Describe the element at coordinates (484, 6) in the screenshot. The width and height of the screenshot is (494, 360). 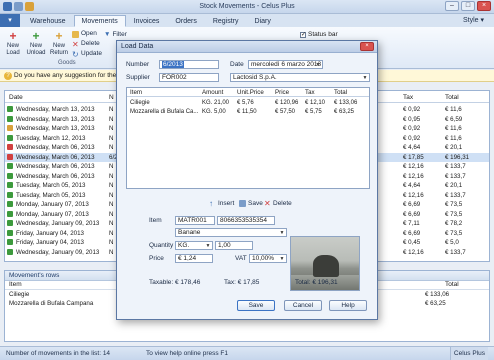
I see `close-button: ×` at that location.